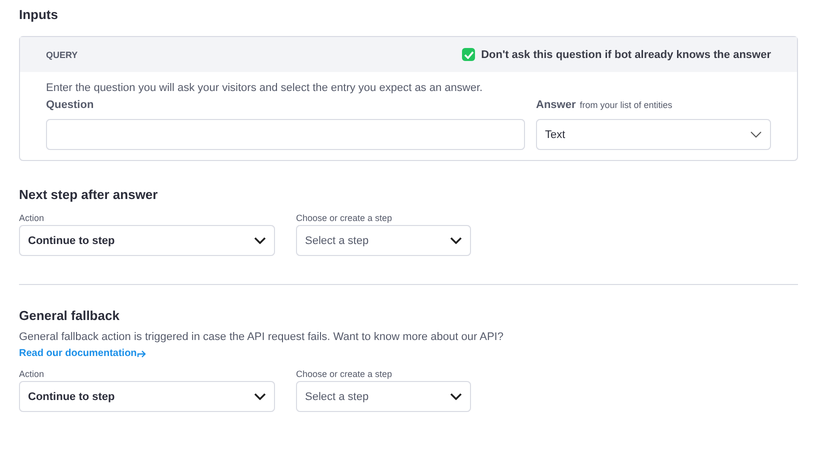 This screenshot has height=461, width=815. What do you see at coordinates (69, 316) in the screenshot?
I see `section-title: General fallback` at bounding box center [69, 316].